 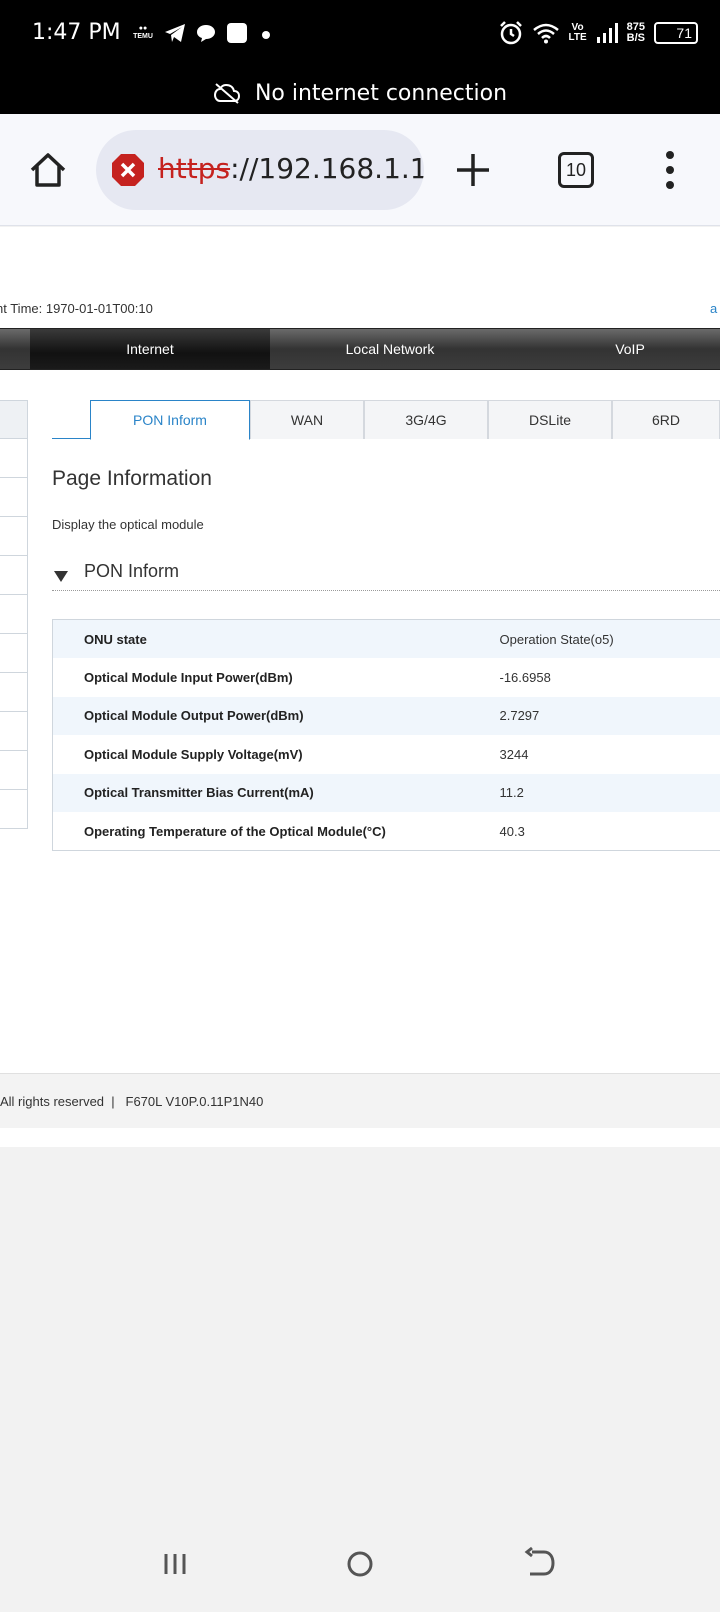 I want to click on row-value: -16.6958, so click(x=525, y=677).